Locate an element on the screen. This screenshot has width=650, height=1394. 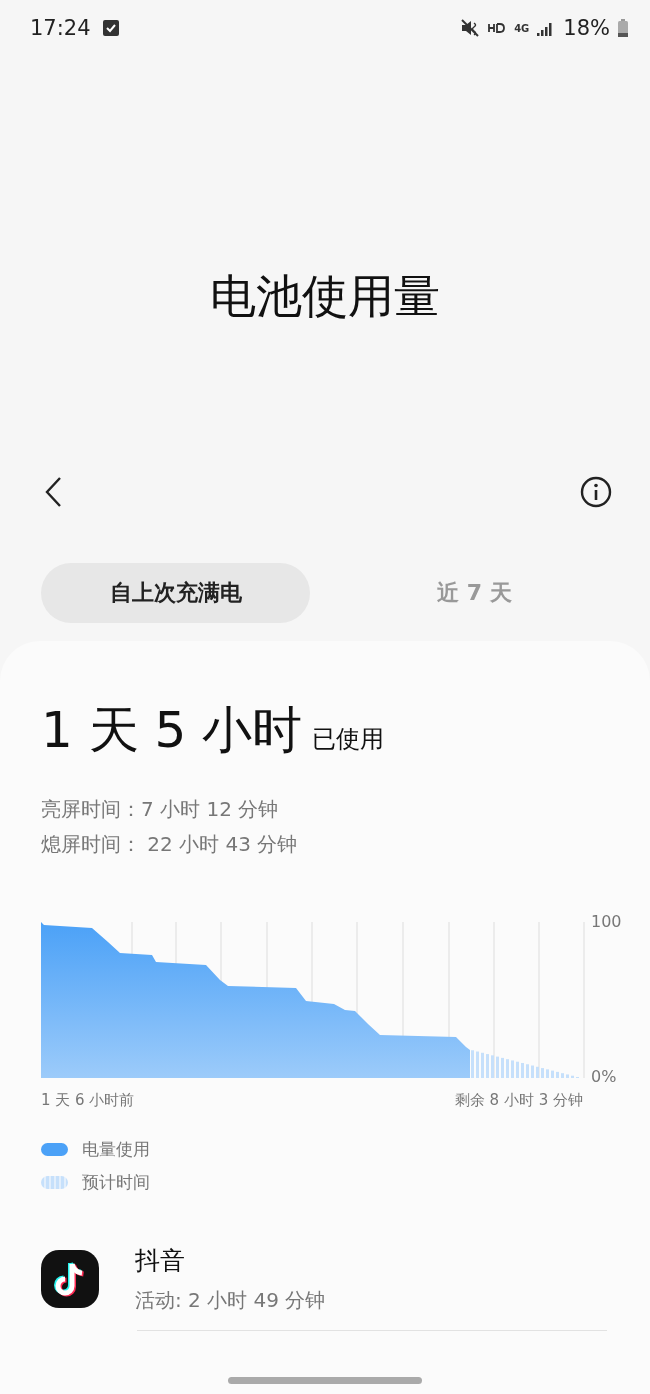
mute-icon is located at coordinates (470, 28).